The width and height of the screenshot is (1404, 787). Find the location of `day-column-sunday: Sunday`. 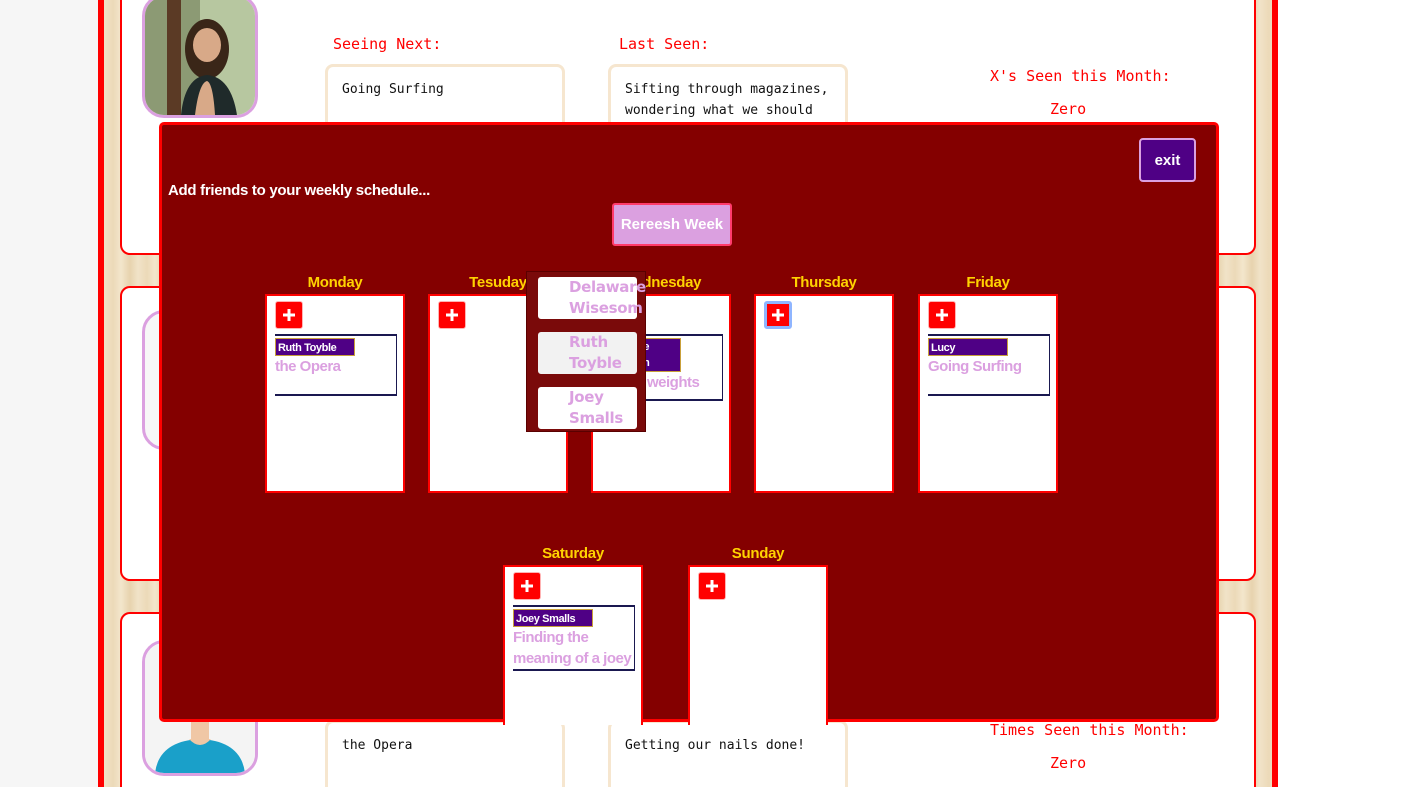

day-column-sunday: Sunday is located at coordinates (758, 634).